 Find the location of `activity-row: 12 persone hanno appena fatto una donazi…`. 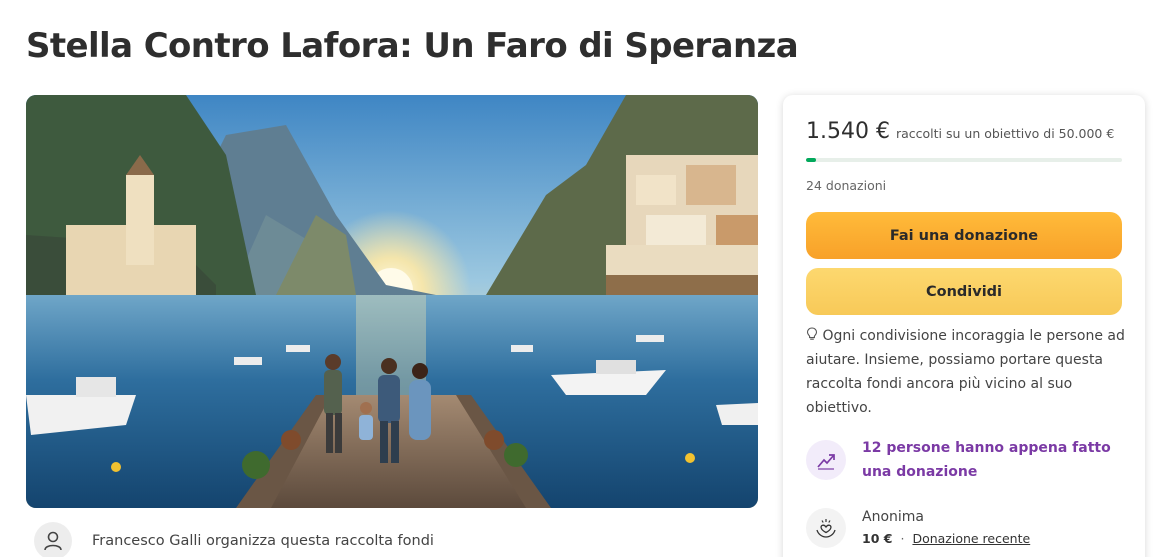

activity-row: 12 persone hanno appena fatto una donazi… is located at coordinates (966, 460).